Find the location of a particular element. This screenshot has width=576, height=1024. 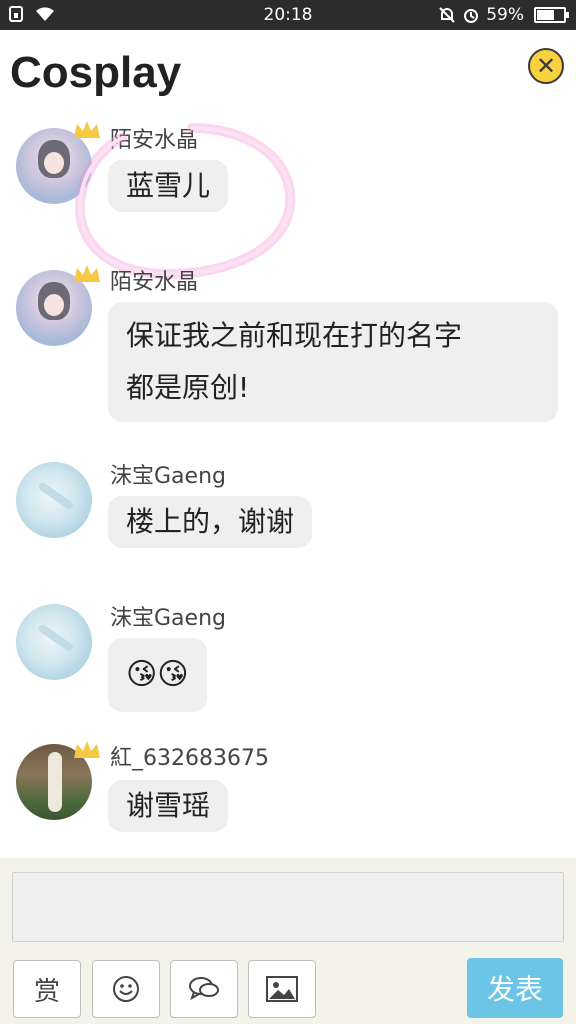

comment-input is located at coordinates (288, 907).